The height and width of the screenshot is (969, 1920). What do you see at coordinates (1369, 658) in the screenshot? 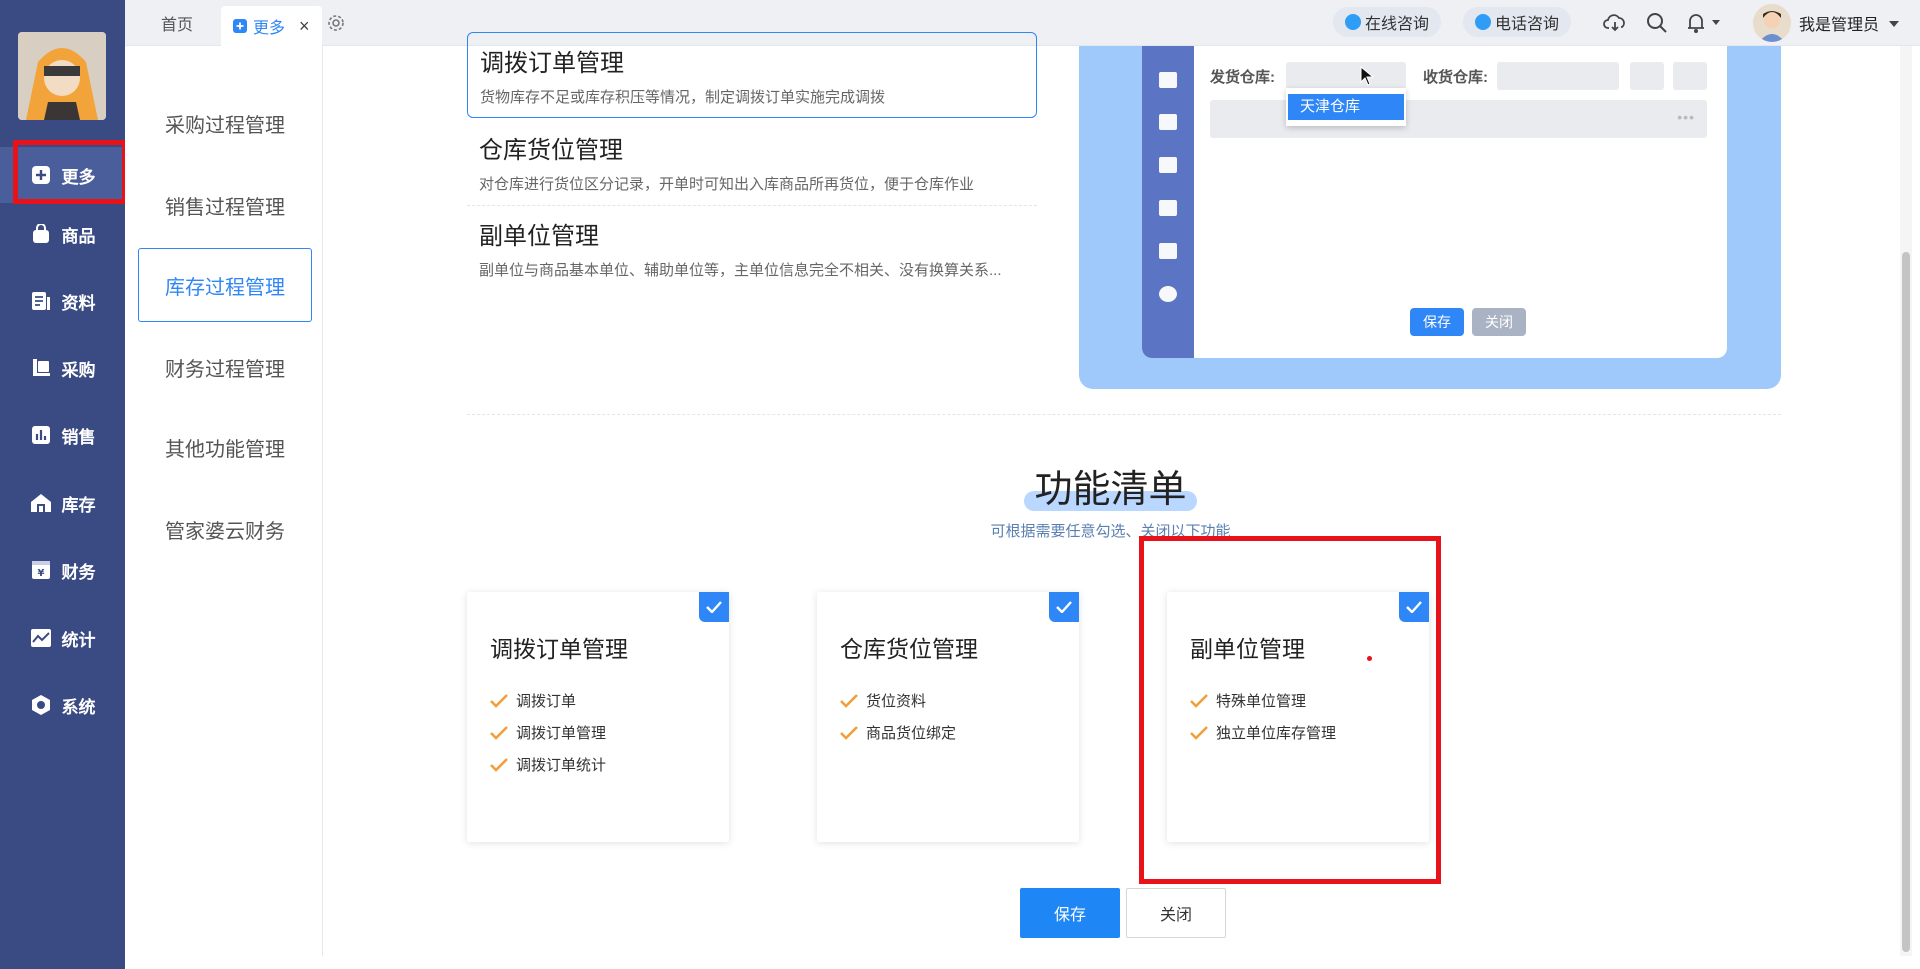
I see `cursor-marker` at bounding box center [1369, 658].